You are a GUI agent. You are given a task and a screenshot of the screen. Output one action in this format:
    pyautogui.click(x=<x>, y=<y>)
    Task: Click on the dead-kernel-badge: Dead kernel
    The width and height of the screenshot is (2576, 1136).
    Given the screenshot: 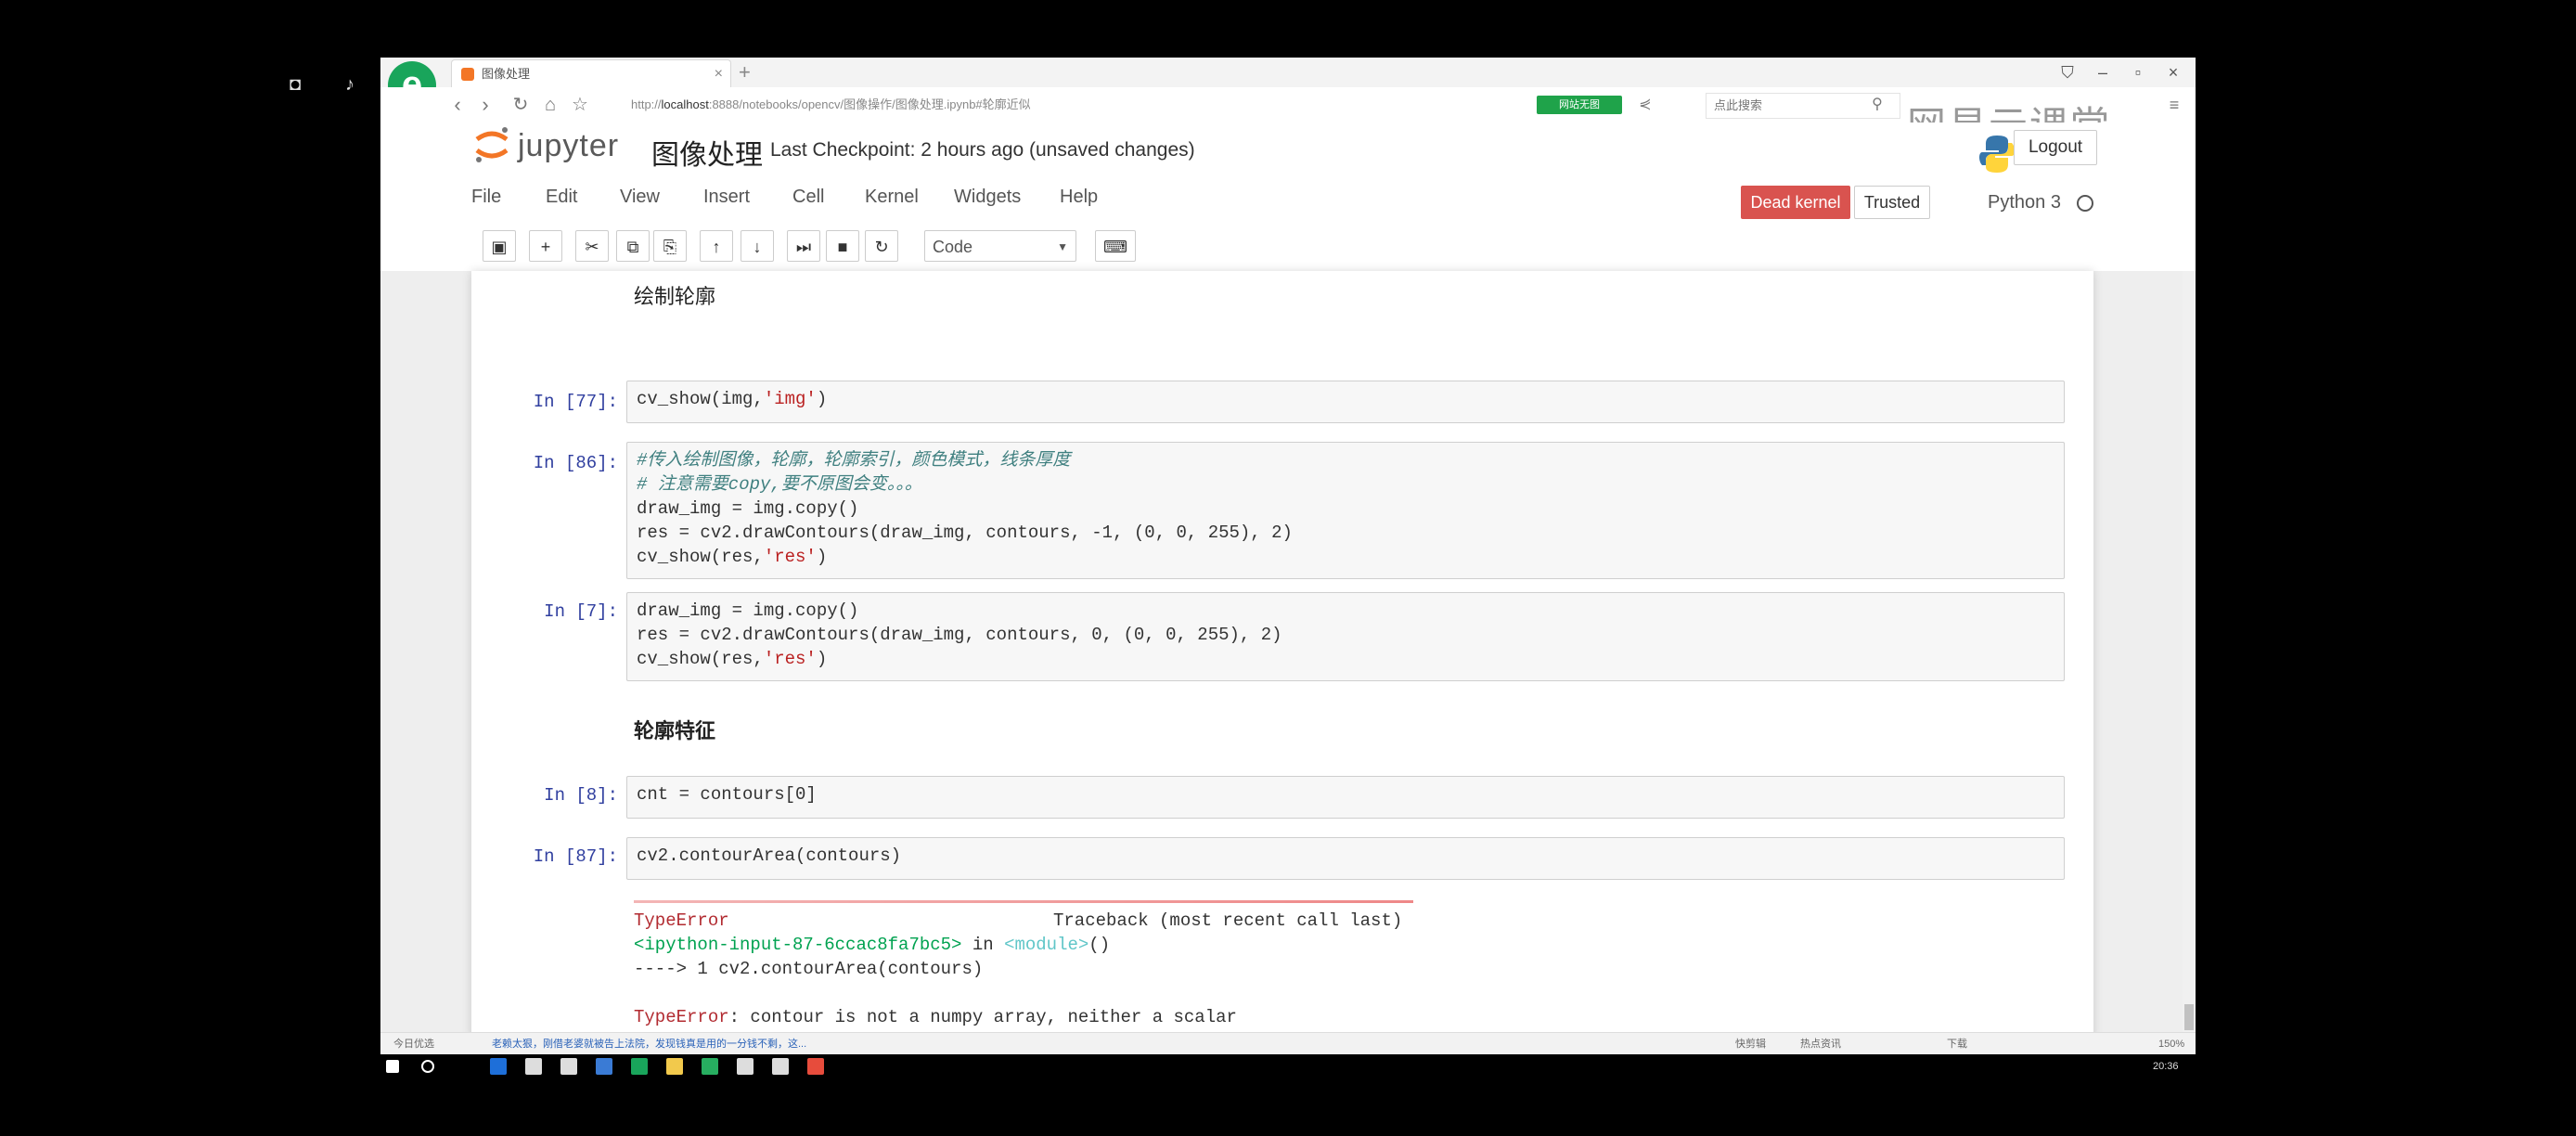 What is the action you would take?
    pyautogui.click(x=1796, y=202)
    